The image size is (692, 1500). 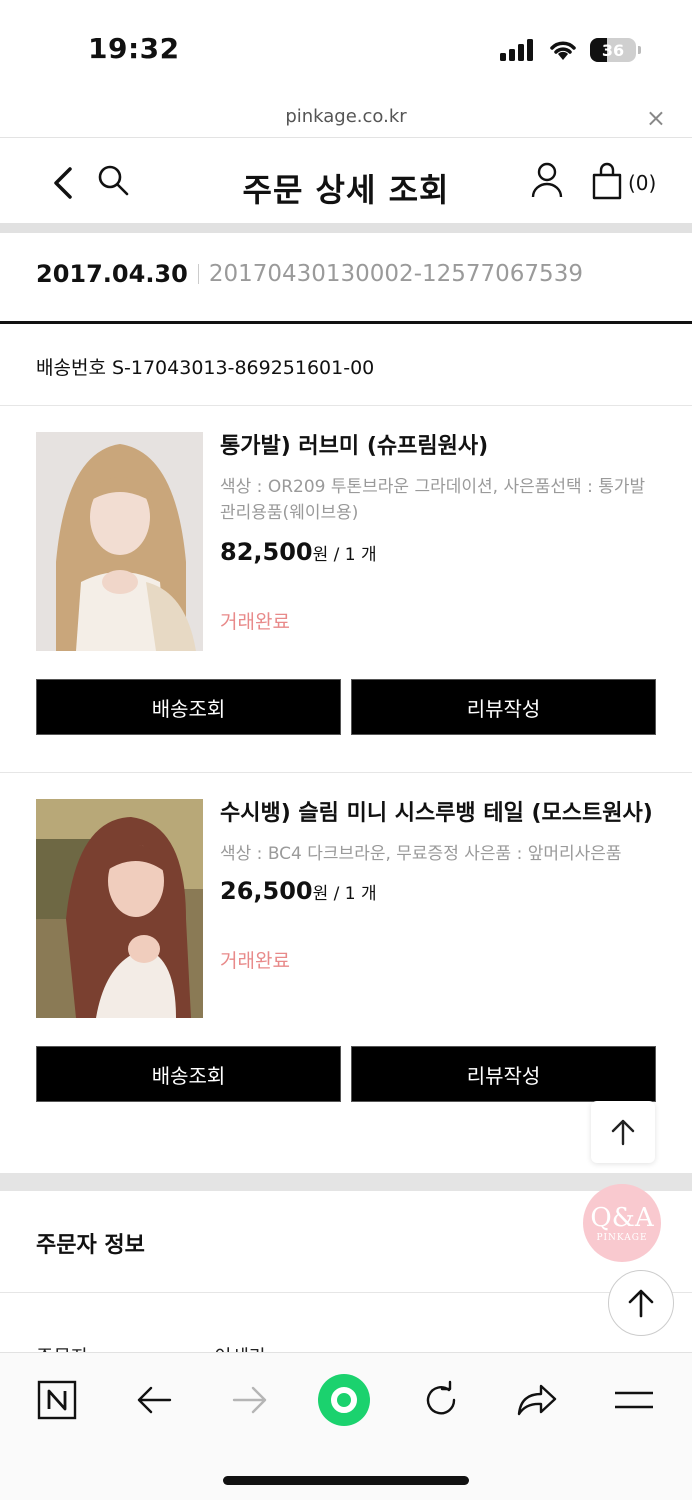 I want to click on close-icon: ×, so click(x=656, y=118).